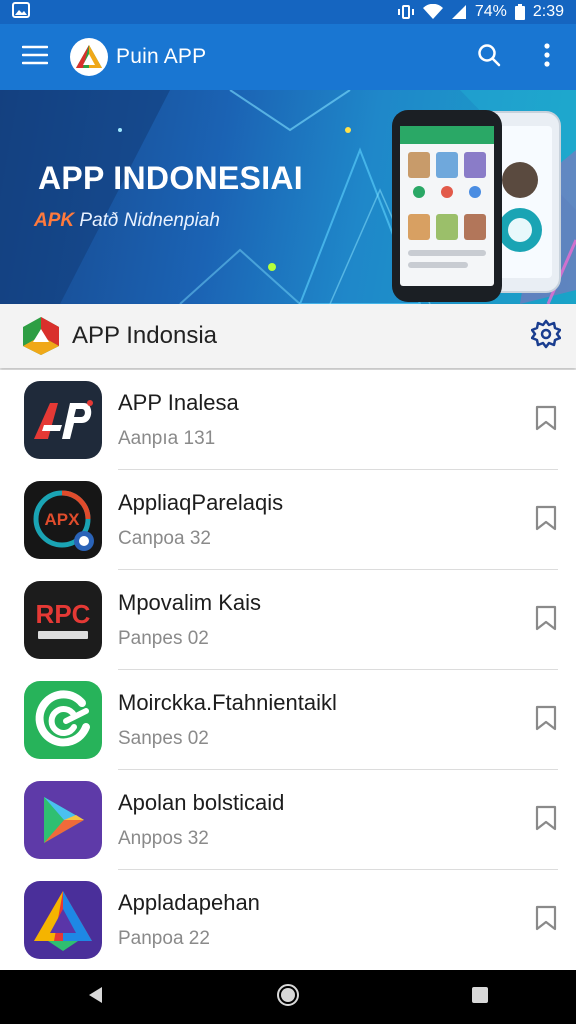  I want to click on triangle-logo-icon, so click(89, 56).